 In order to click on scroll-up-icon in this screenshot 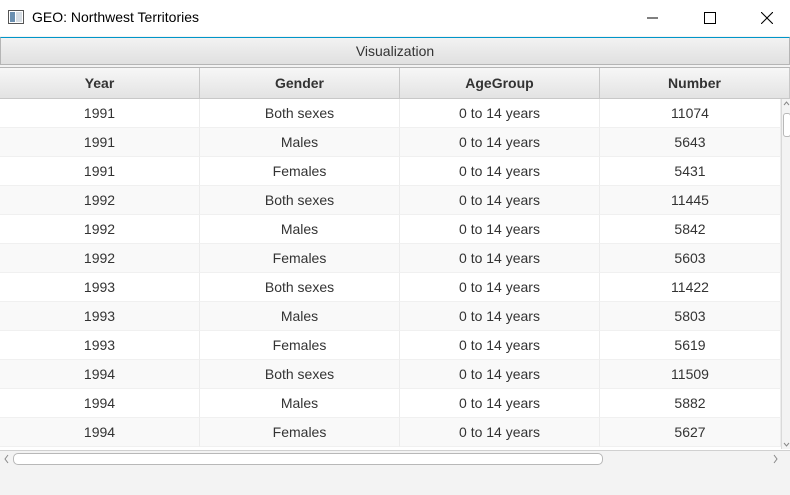, I will do `click(786, 104)`.